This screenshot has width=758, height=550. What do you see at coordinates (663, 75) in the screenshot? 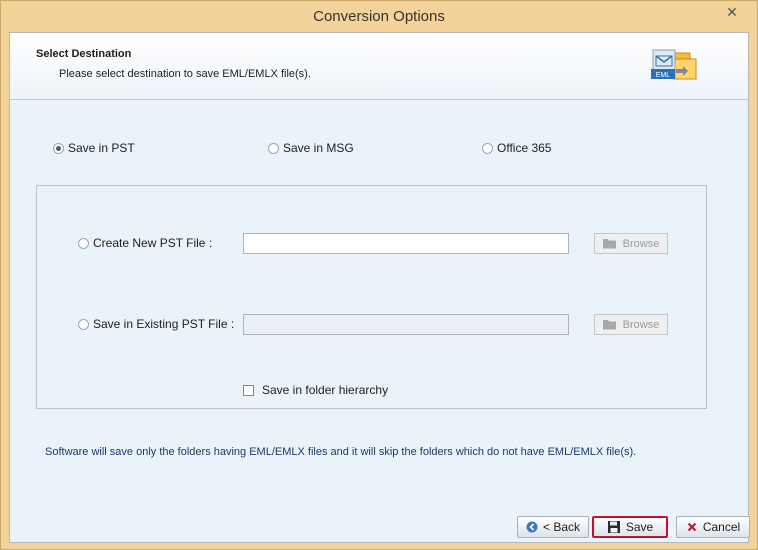
I see `logo-text: EML` at bounding box center [663, 75].